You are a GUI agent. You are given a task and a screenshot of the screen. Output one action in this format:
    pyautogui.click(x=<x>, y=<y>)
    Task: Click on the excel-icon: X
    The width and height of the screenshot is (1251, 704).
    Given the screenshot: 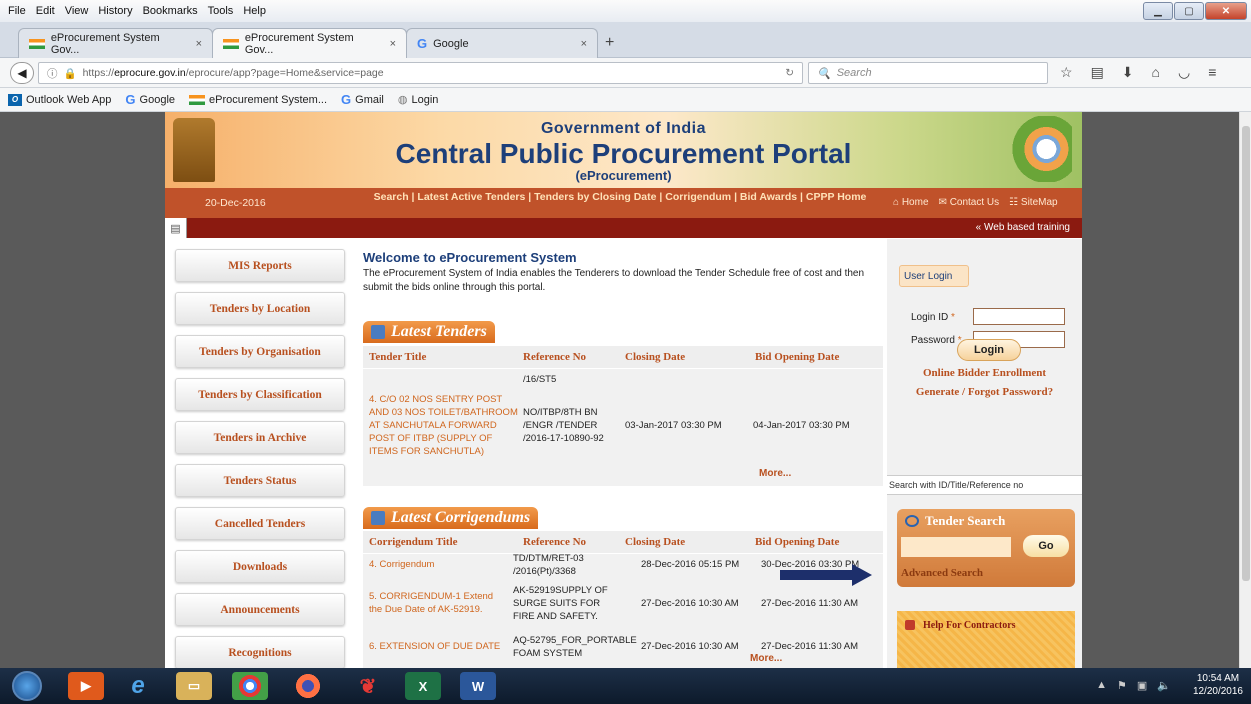 What is the action you would take?
    pyautogui.click(x=423, y=686)
    